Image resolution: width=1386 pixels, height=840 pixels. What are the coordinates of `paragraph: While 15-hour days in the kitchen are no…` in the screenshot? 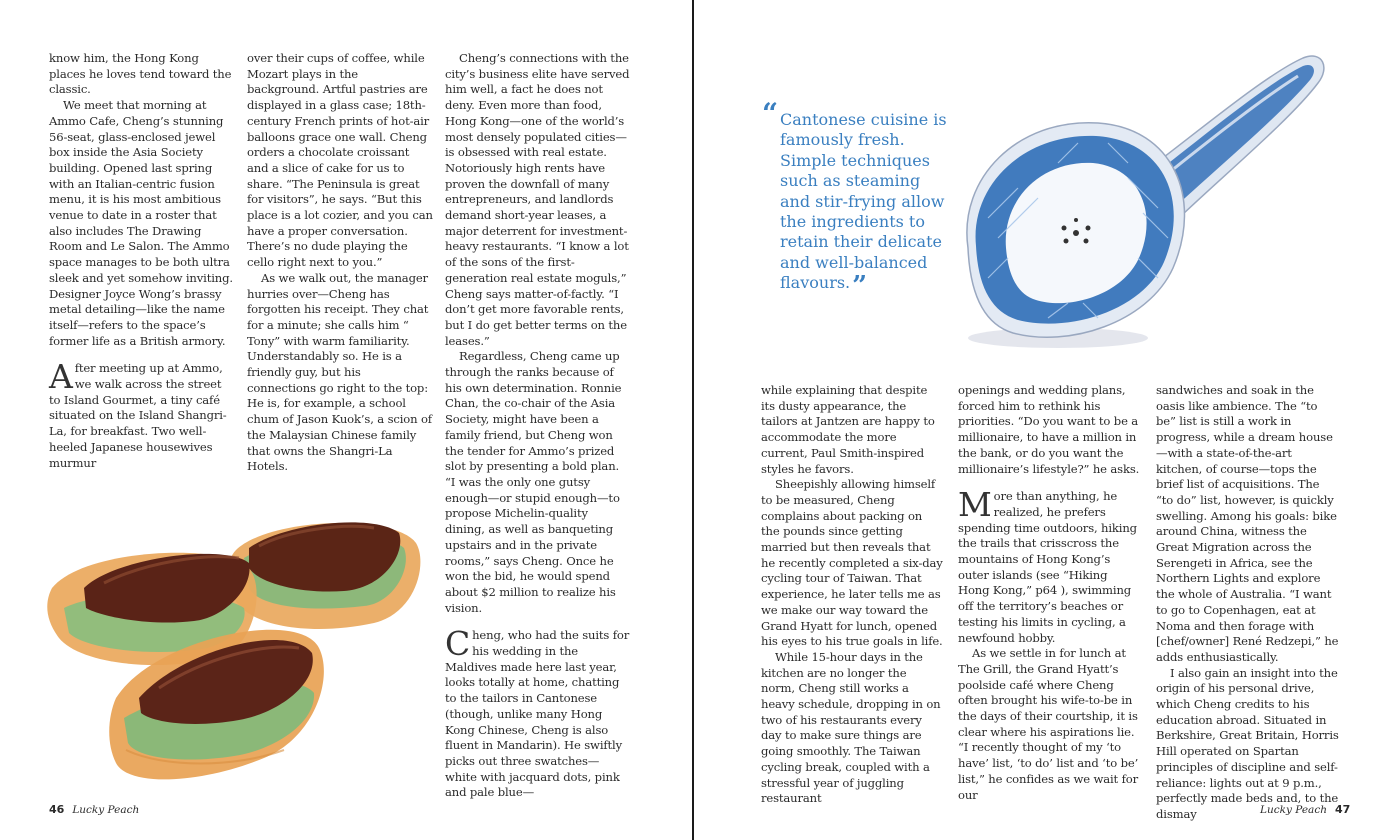 It's located at (851, 727).